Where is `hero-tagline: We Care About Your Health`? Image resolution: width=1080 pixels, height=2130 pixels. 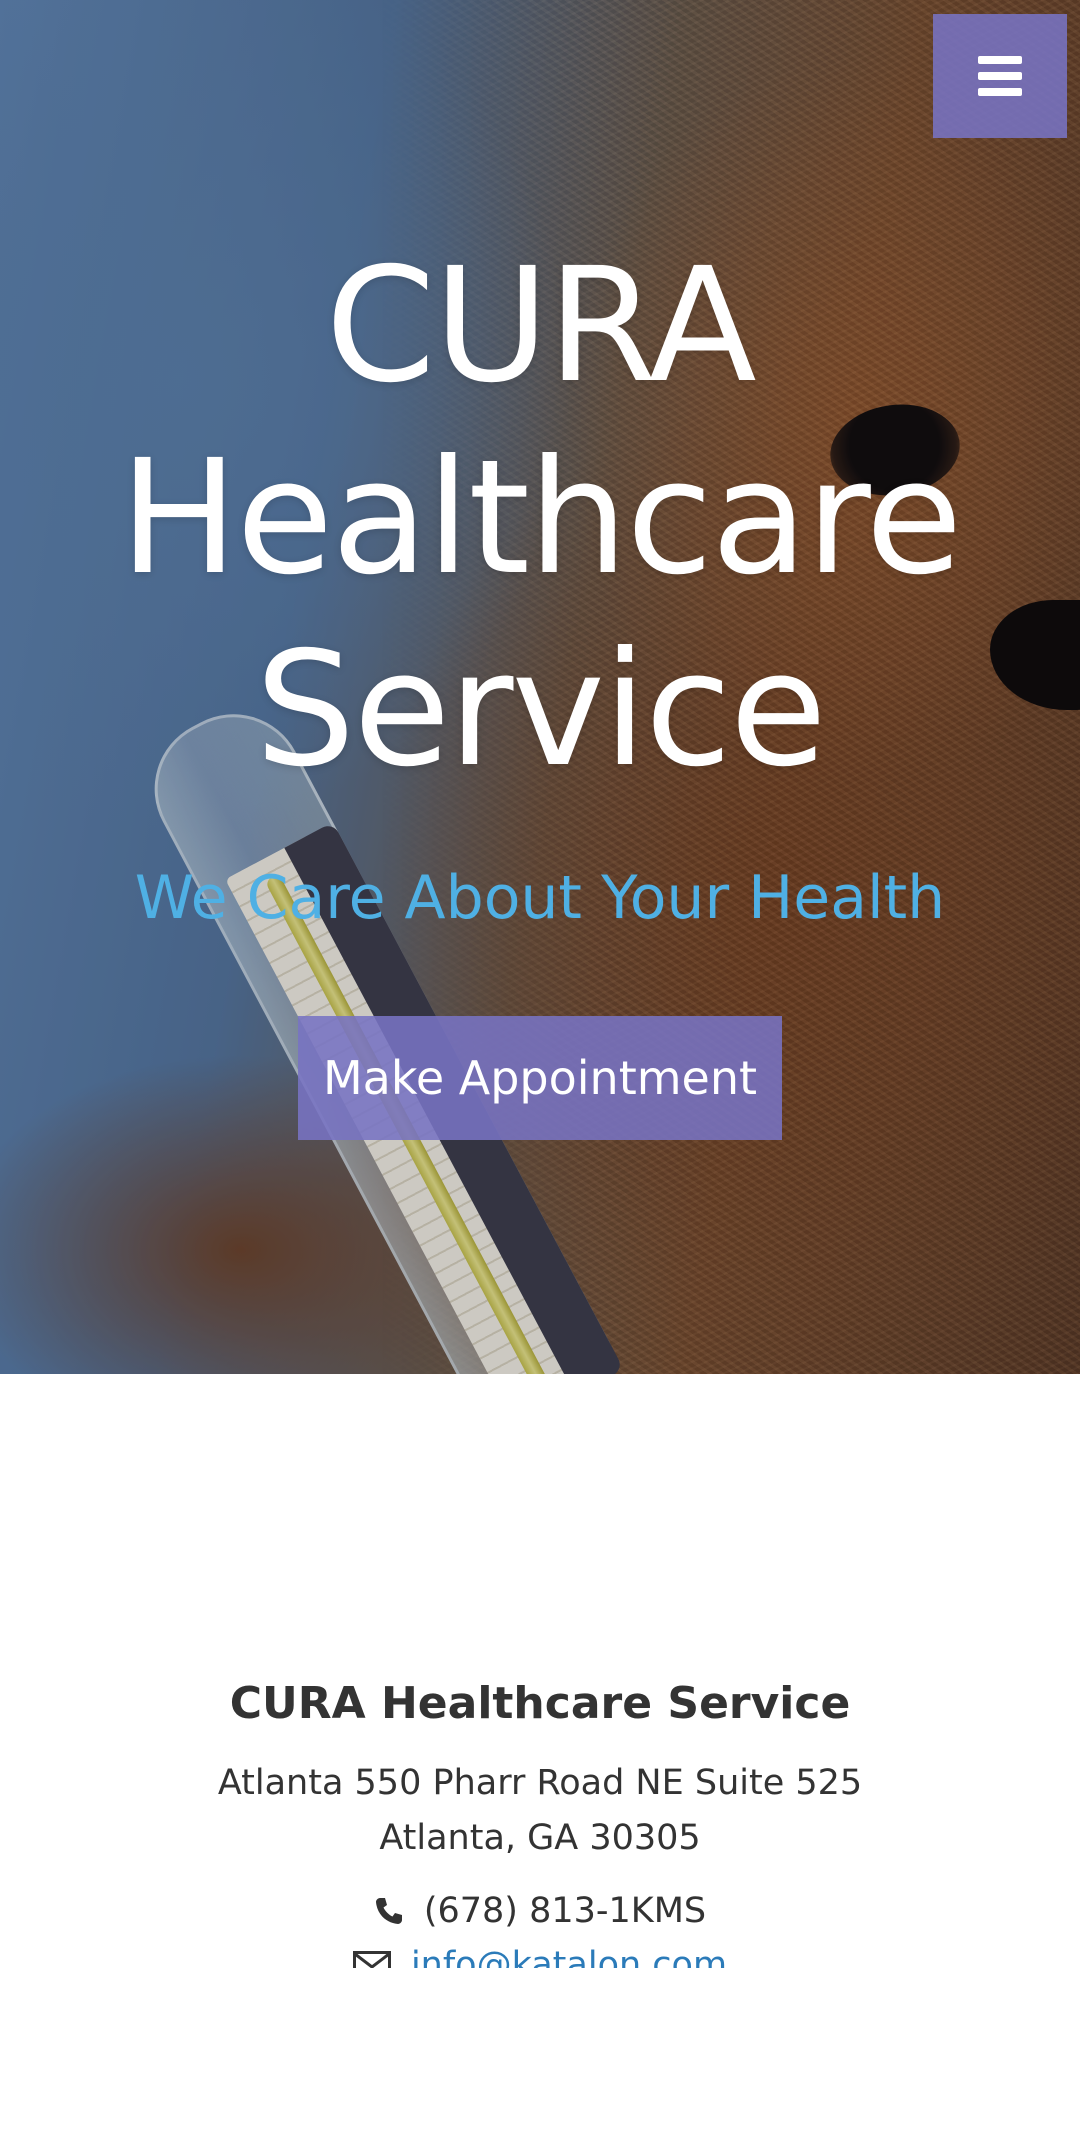 hero-tagline: We Care About Your Health is located at coordinates (540, 898).